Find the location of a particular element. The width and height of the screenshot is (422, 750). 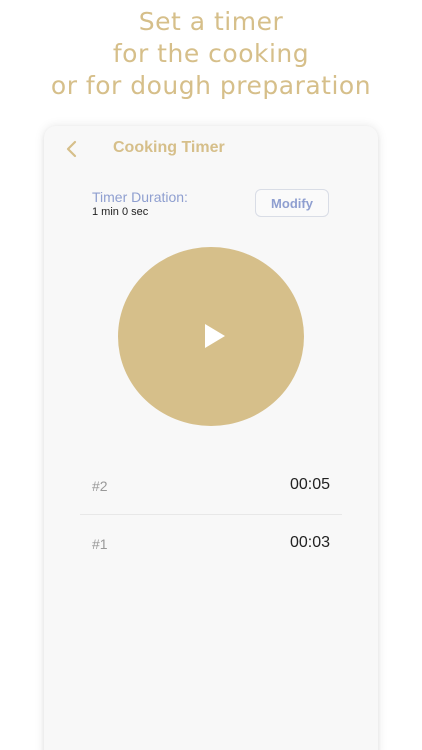

timer-duration-value: 1 min 0 sec is located at coordinates (120, 212).